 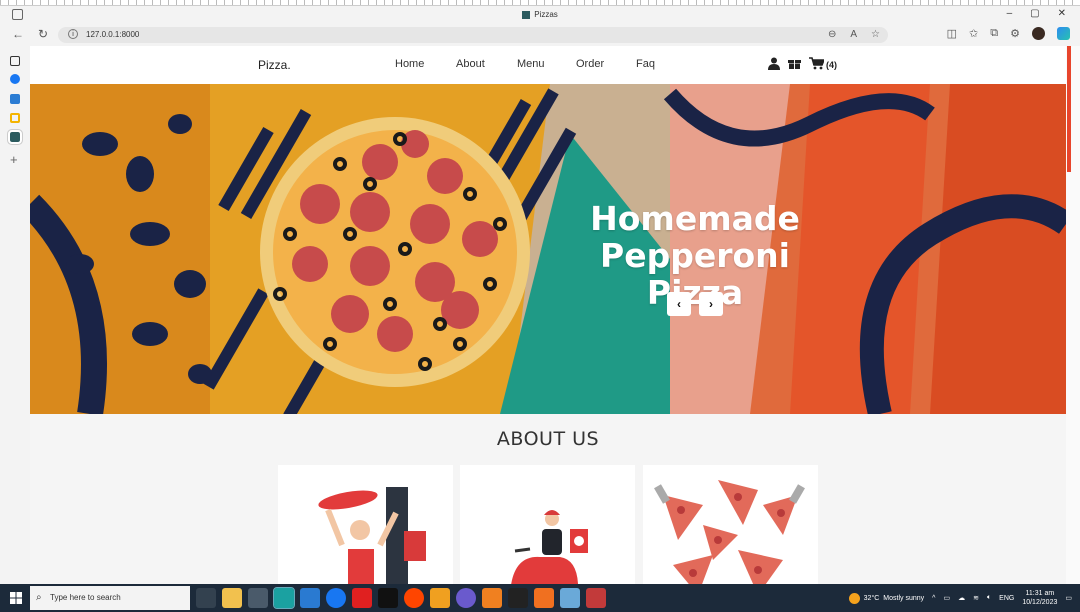 I want to click on xampp-icon, so click(x=492, y=598).